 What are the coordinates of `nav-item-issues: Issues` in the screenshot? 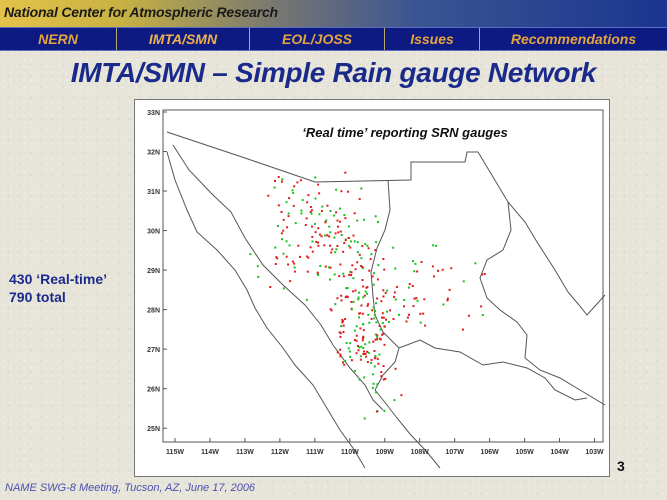 It's located at (432, 39).